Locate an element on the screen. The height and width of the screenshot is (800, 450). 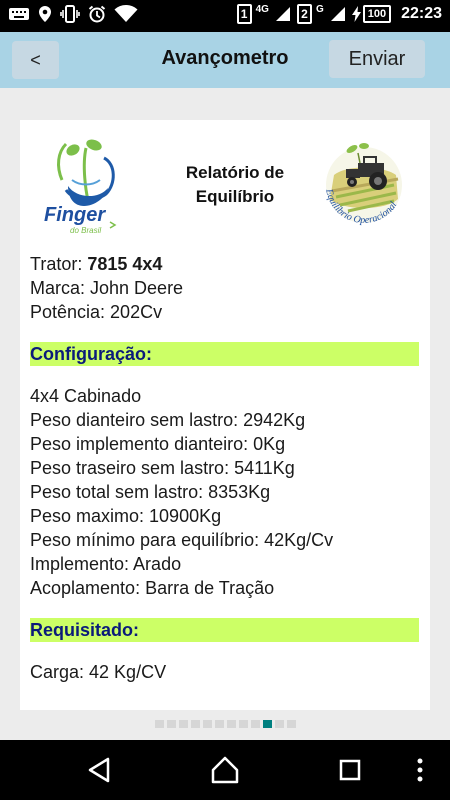
config-item: Peso total sem lastro: 8353Kg is located at coordinates (150, 492).